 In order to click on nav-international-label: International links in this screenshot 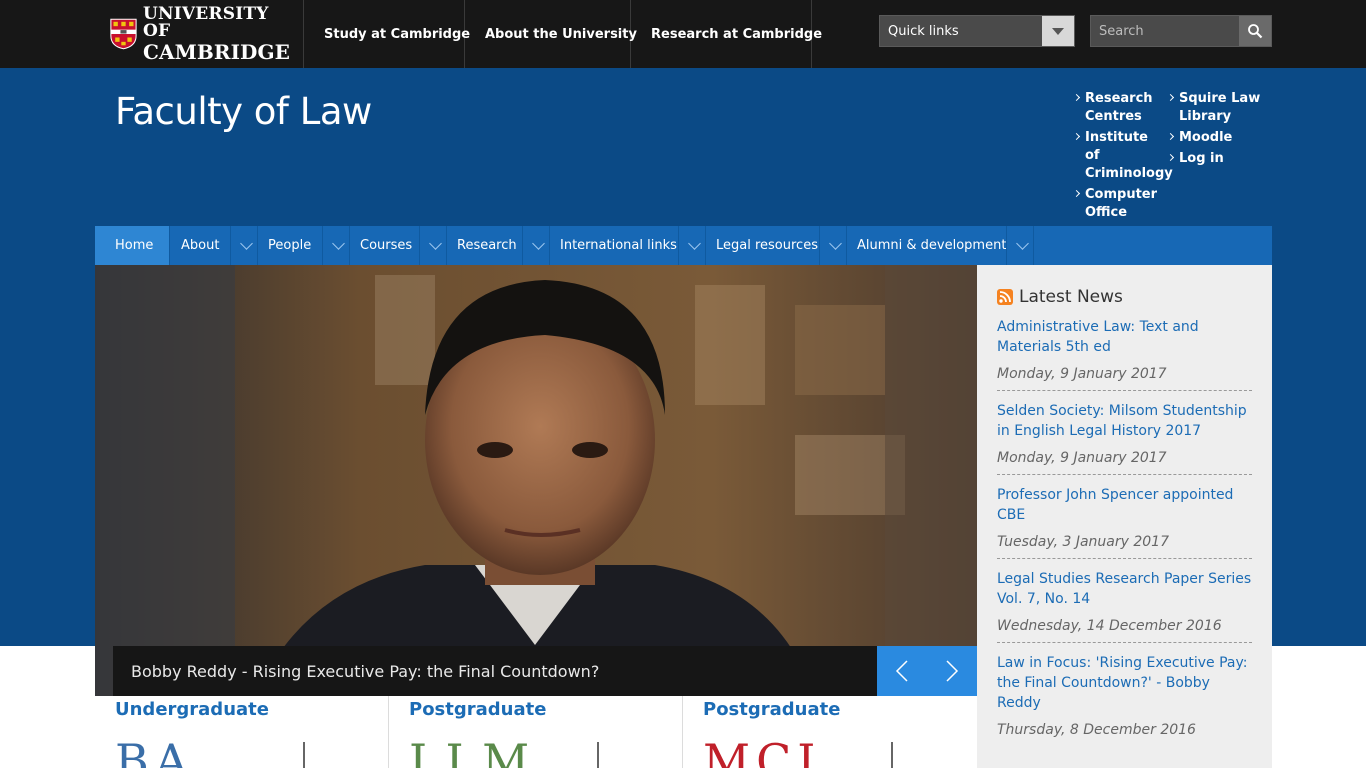, I will do `click(618, 245)`.